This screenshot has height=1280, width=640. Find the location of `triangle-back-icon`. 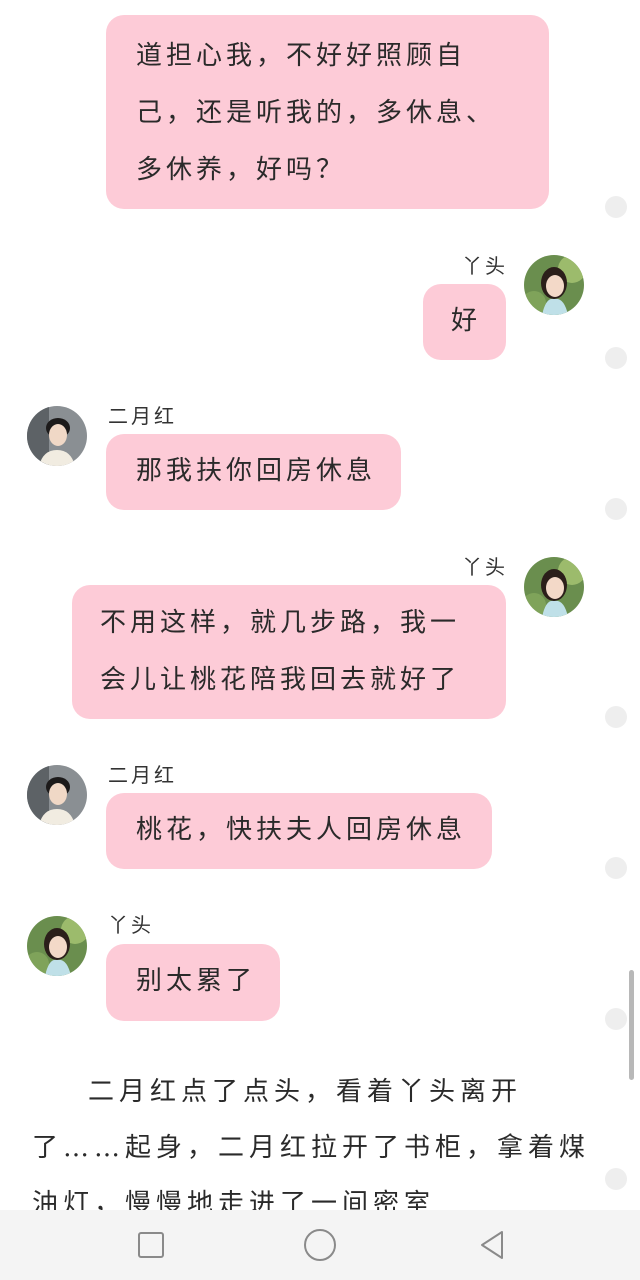

triangle-back-icon is located at coordinates (492, 1245).